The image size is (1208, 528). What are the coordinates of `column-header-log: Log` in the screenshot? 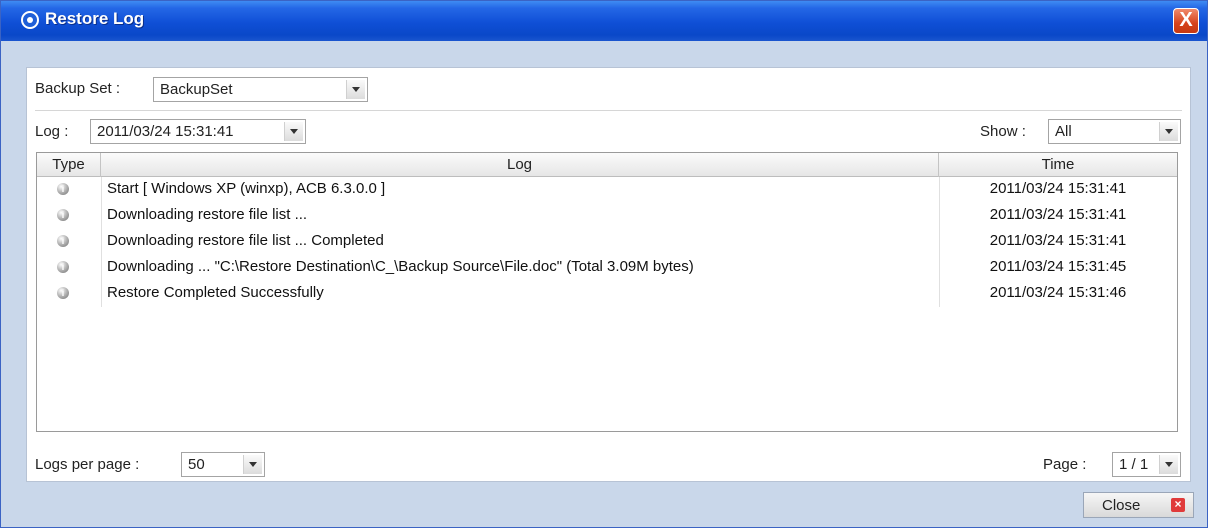 It's located at (520, 165).